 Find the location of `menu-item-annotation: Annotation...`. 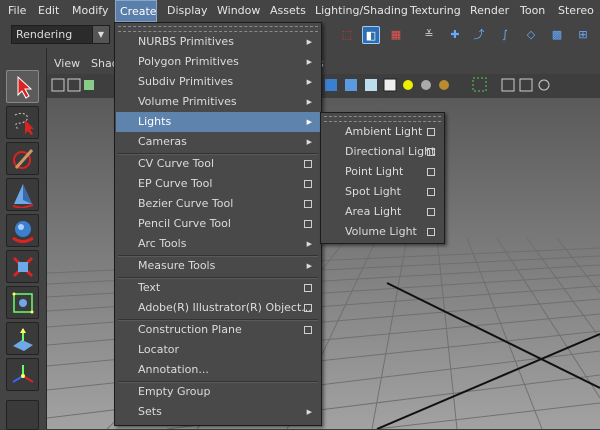

menu-item-annotation: Annotation... is located at coordinates (218, 370).